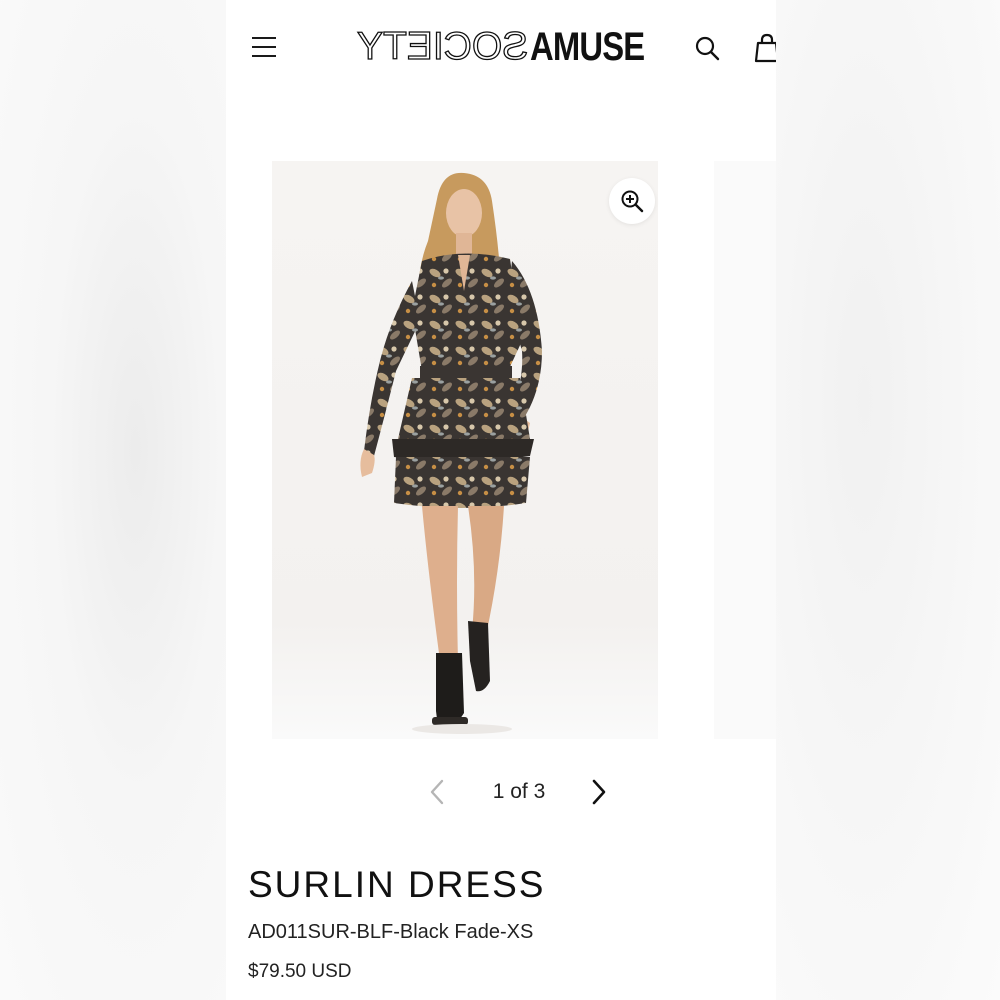 The width and height of the screenshot is (1000, 1000). I want to click on product-title: SURLIN DRESS, so click(397, 884).